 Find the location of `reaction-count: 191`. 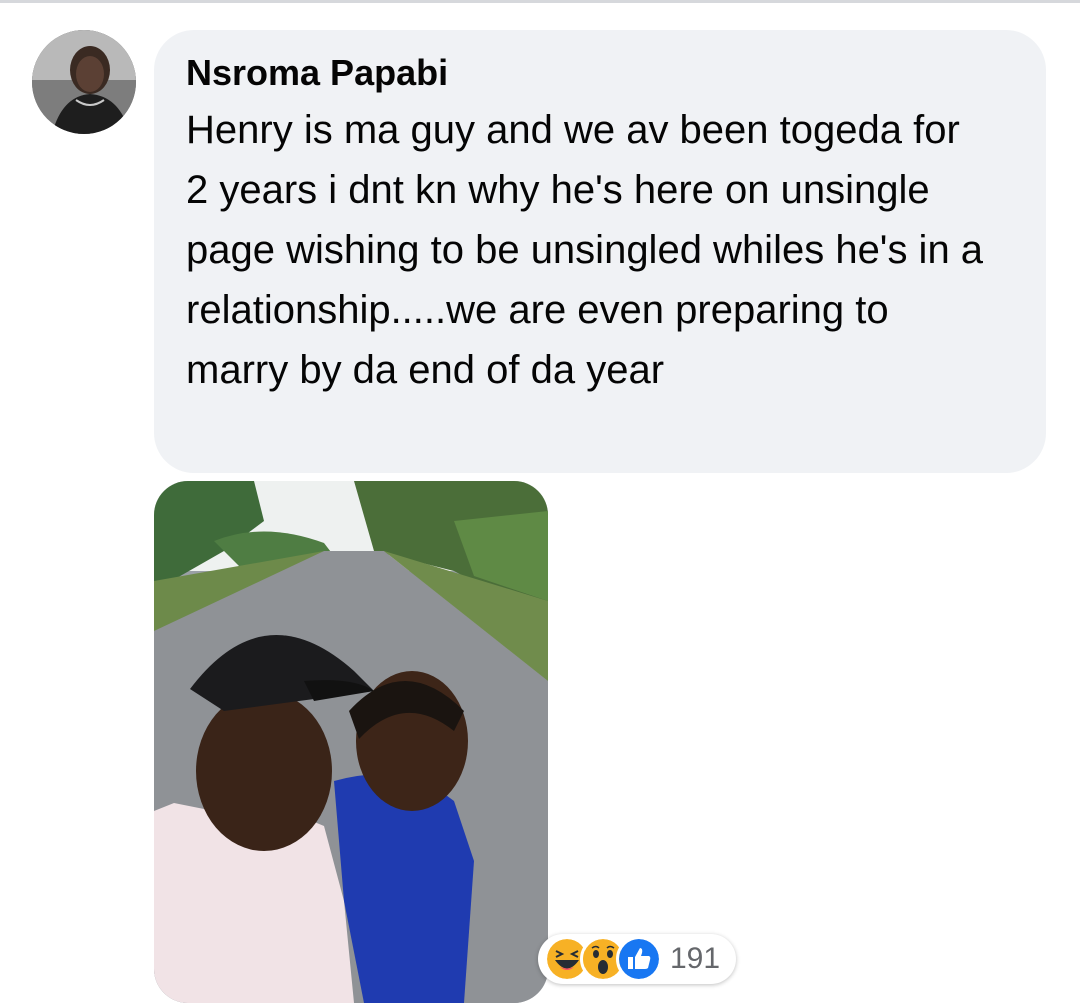

reaction-count: 191 is located at coordinates (695, 958).